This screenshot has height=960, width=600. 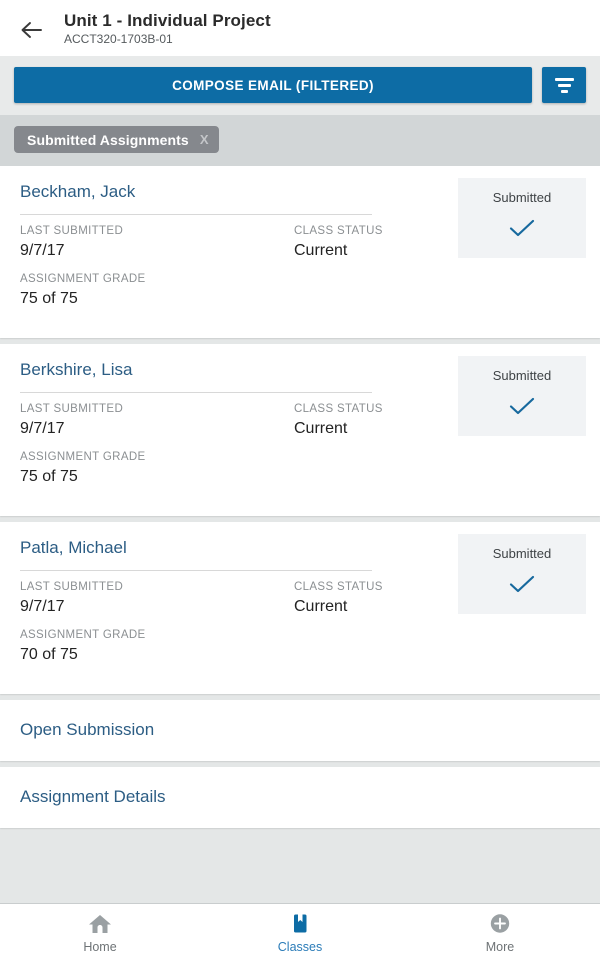 I want to click on student-name-link: Berkshire, Lisa, so click(x=76, y=375).